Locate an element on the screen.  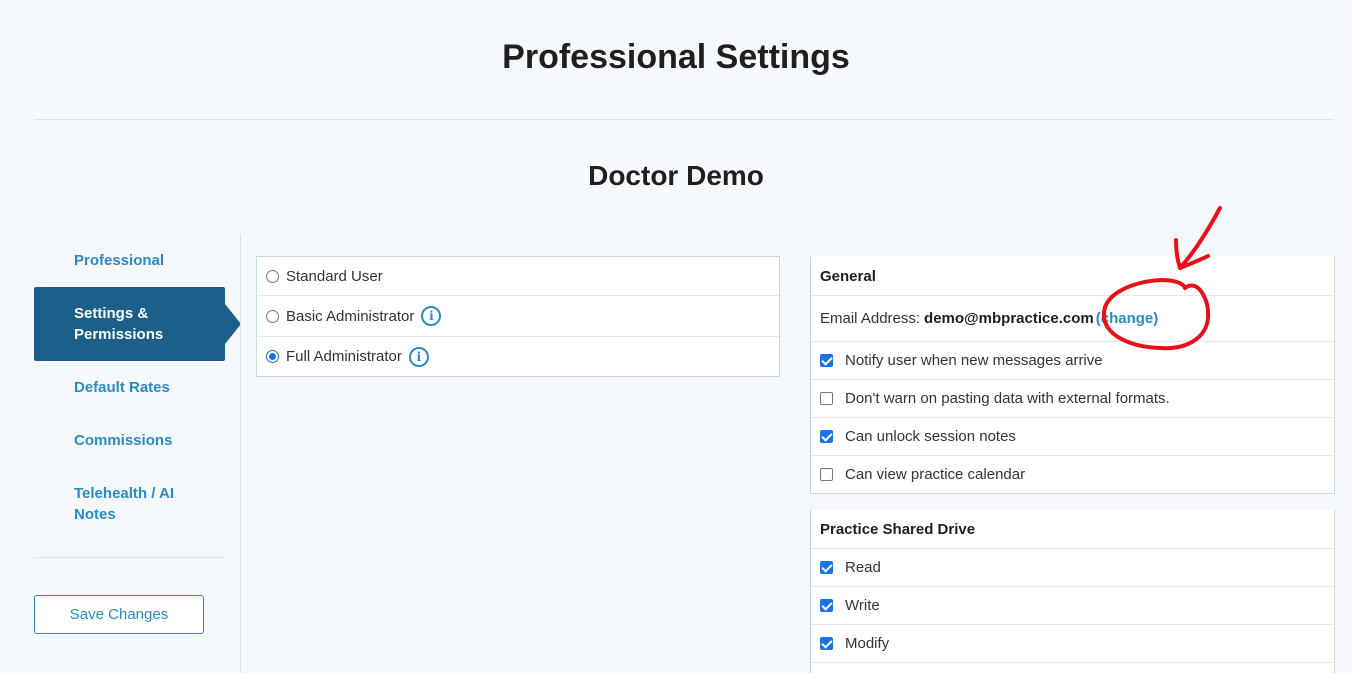
option-write: Write is located at coordinates (1072, 605).